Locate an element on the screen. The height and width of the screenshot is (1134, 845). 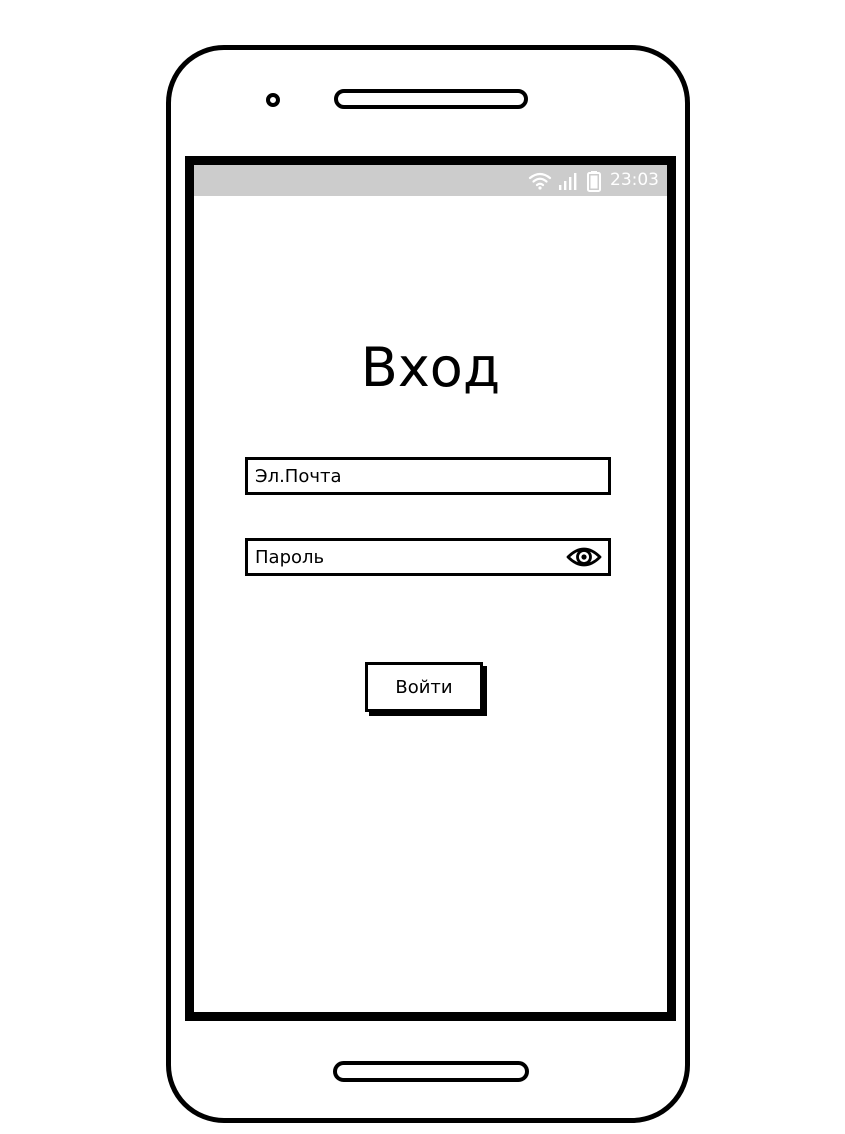
email-field: Эл.Почта is located at coordinates (428, 476).